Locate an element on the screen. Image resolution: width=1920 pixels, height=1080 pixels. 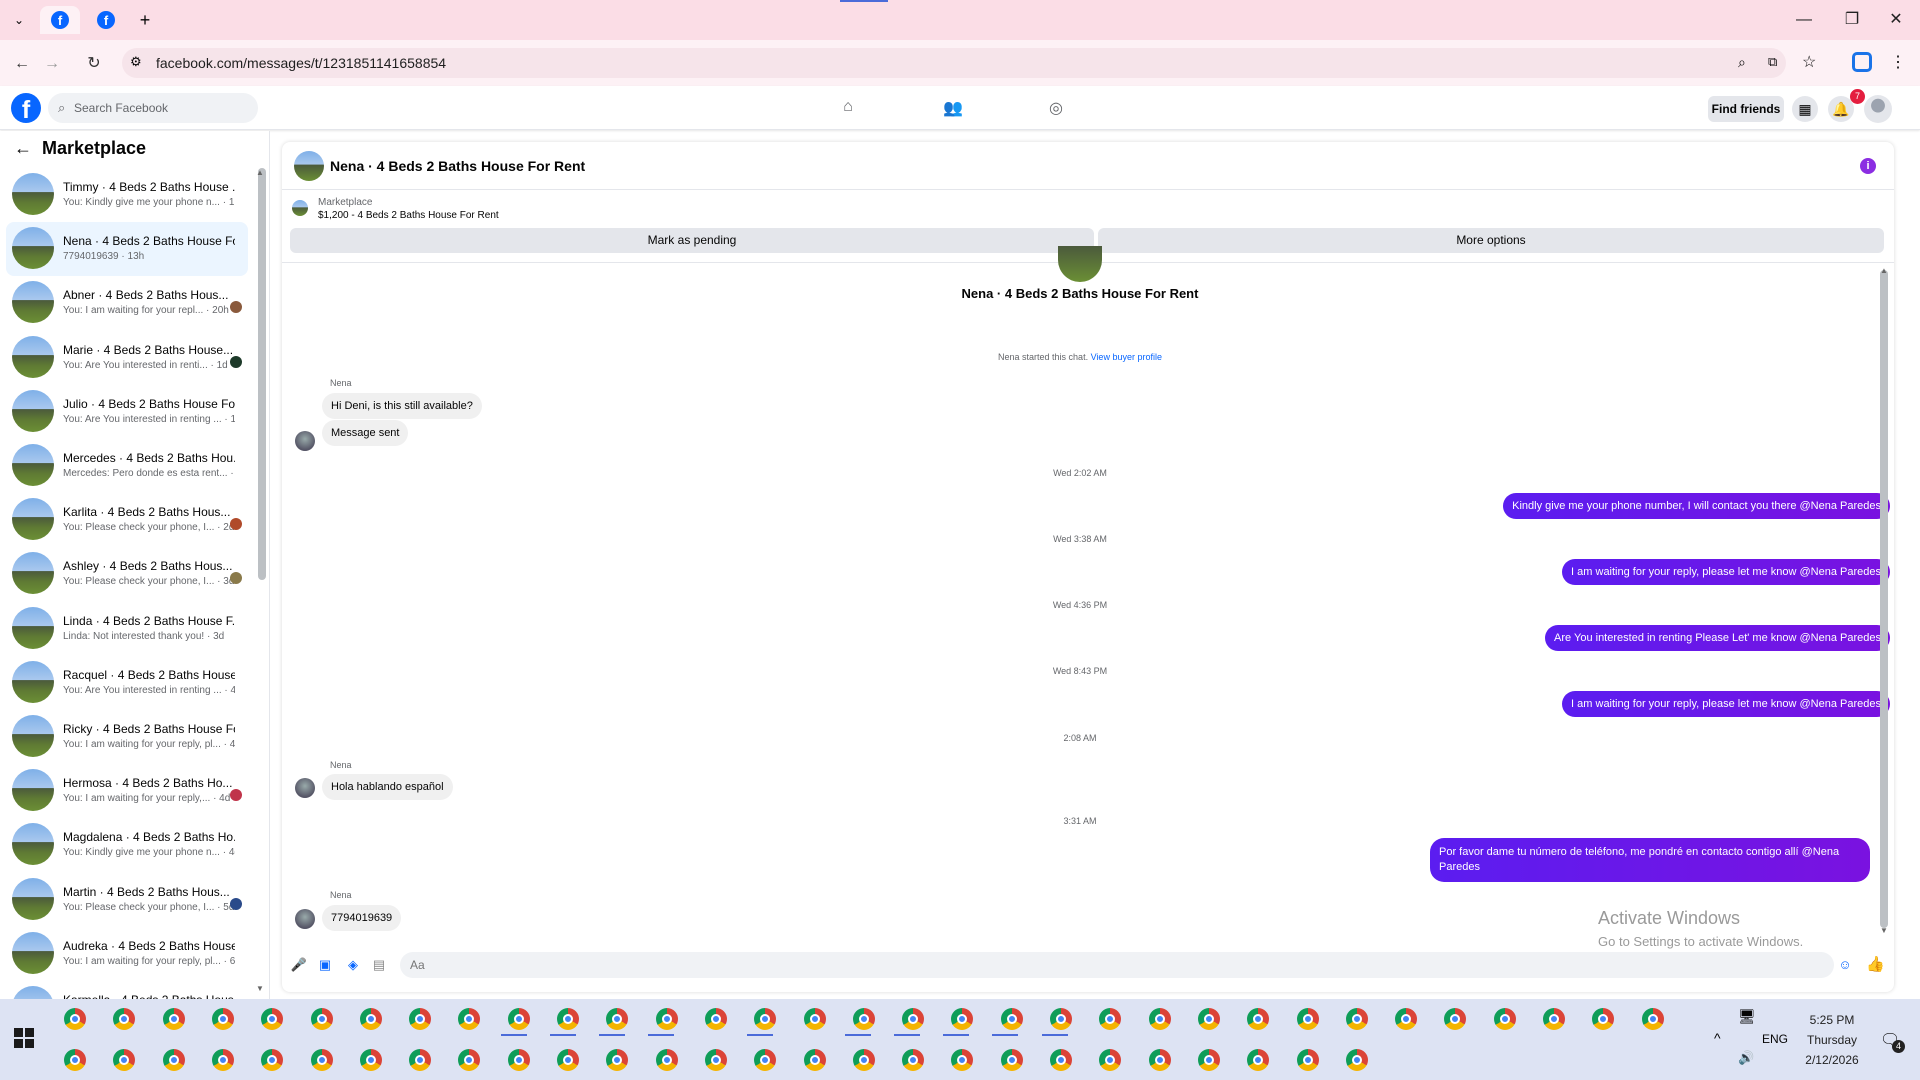
sticker-icon: ◈ is located at coordinates (353, 965).